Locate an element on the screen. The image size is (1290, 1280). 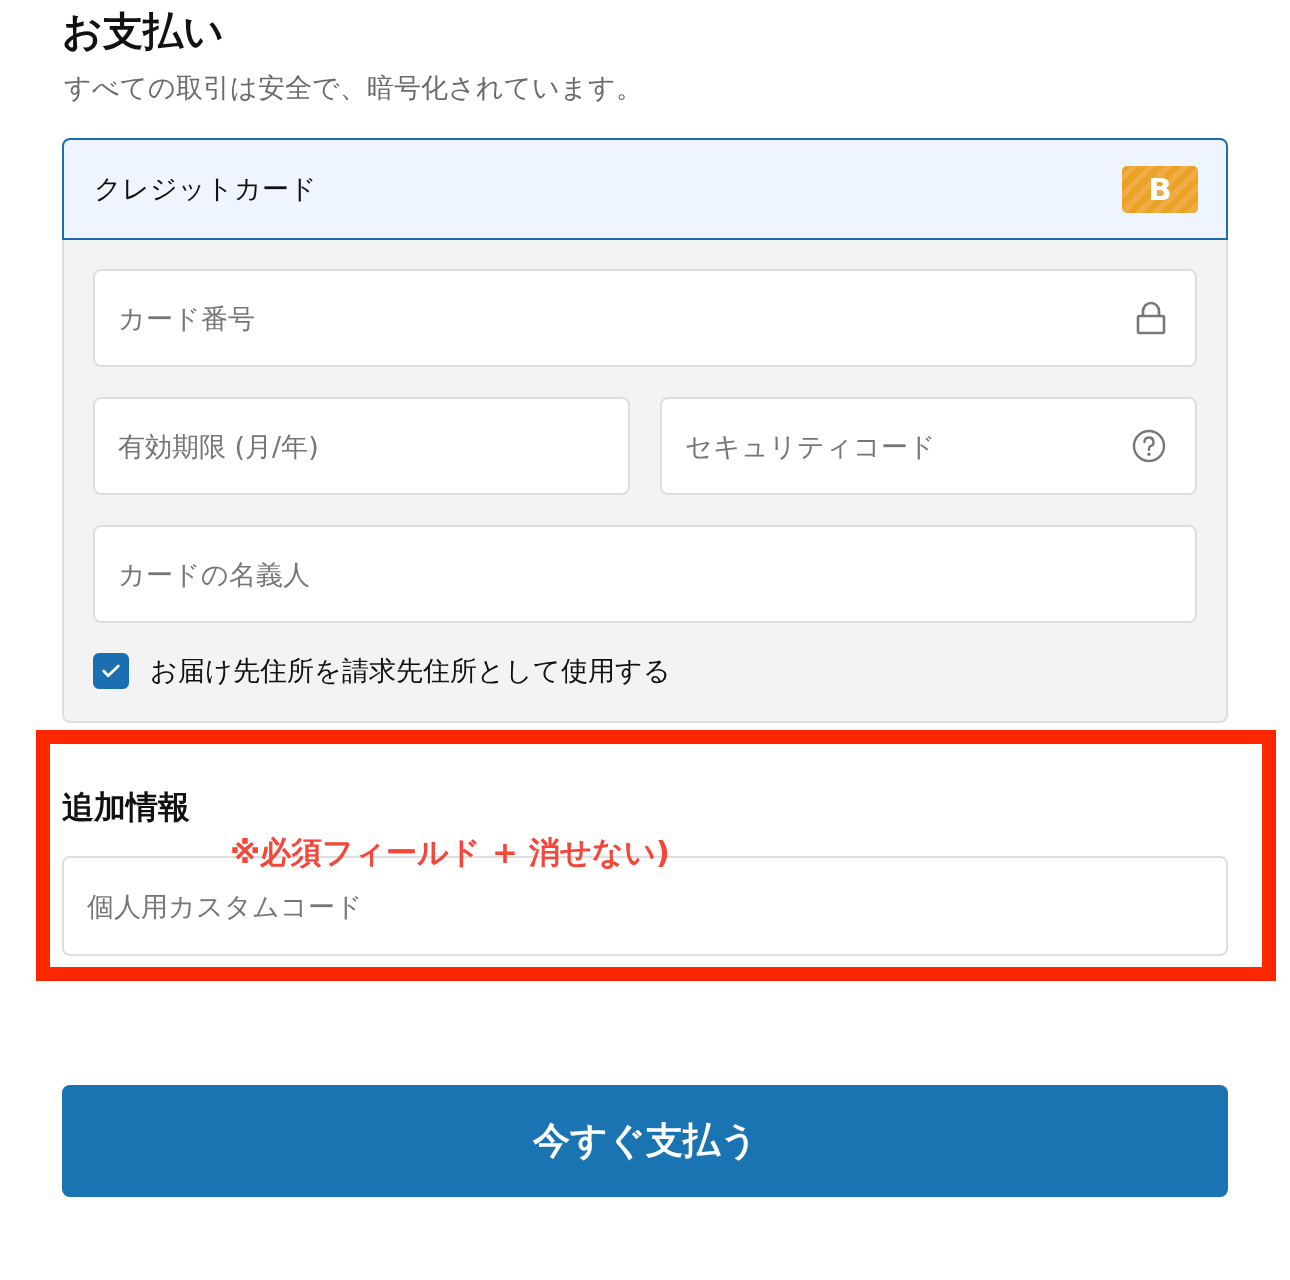
checkbox-label: お届け先住所を請求先住所として使用する is located at coordinates (410, 671).